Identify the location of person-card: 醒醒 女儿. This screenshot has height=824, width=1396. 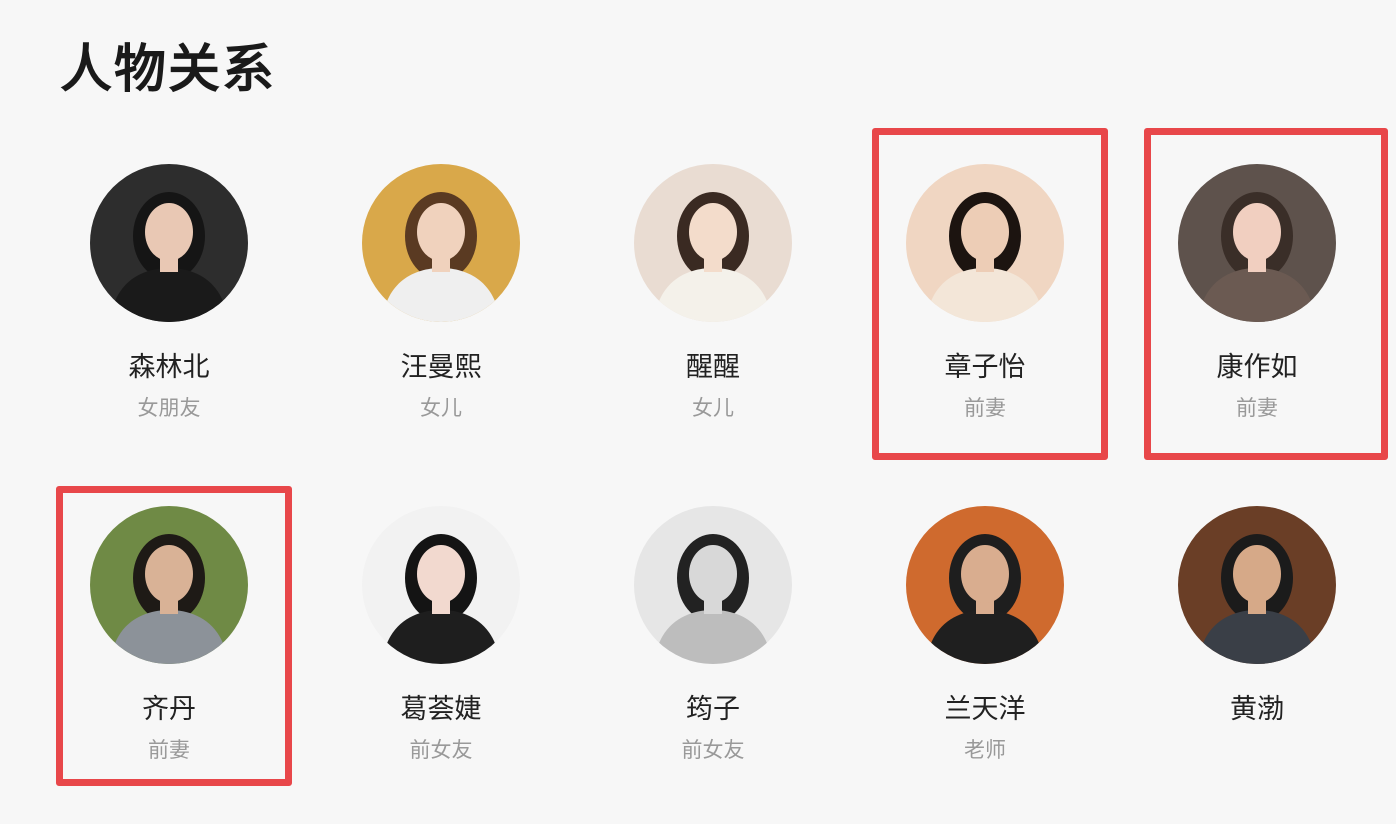
(713, 314).